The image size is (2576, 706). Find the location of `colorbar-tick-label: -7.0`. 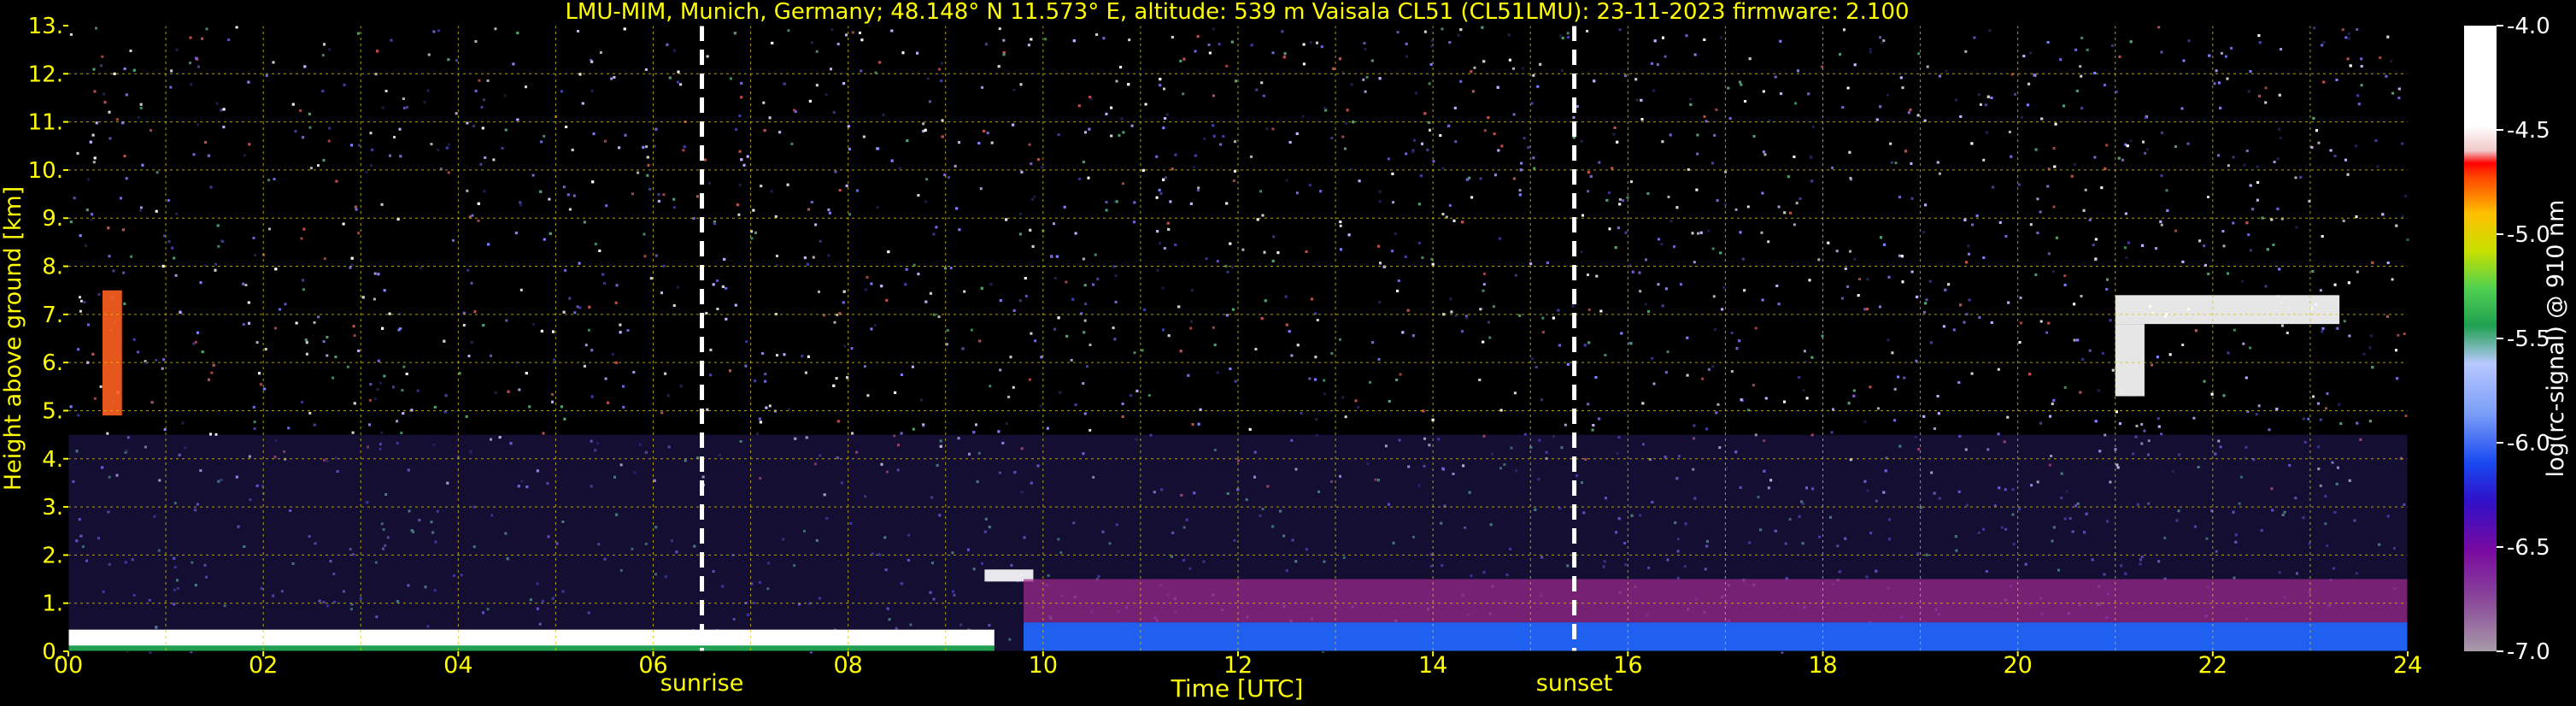

colorbar-tick-label: -7.0 is located at coordinates (2528, 652).